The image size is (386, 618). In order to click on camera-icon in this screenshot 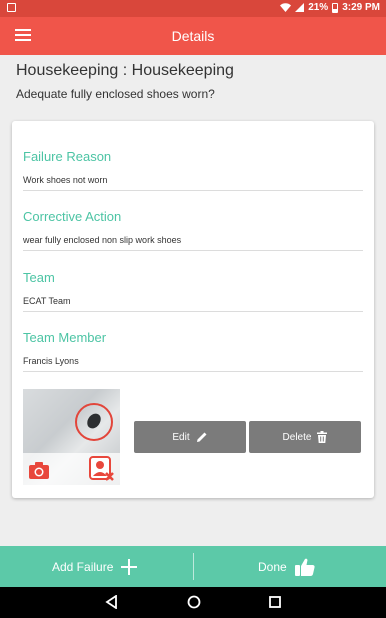, I will do `click(39, 470)`.